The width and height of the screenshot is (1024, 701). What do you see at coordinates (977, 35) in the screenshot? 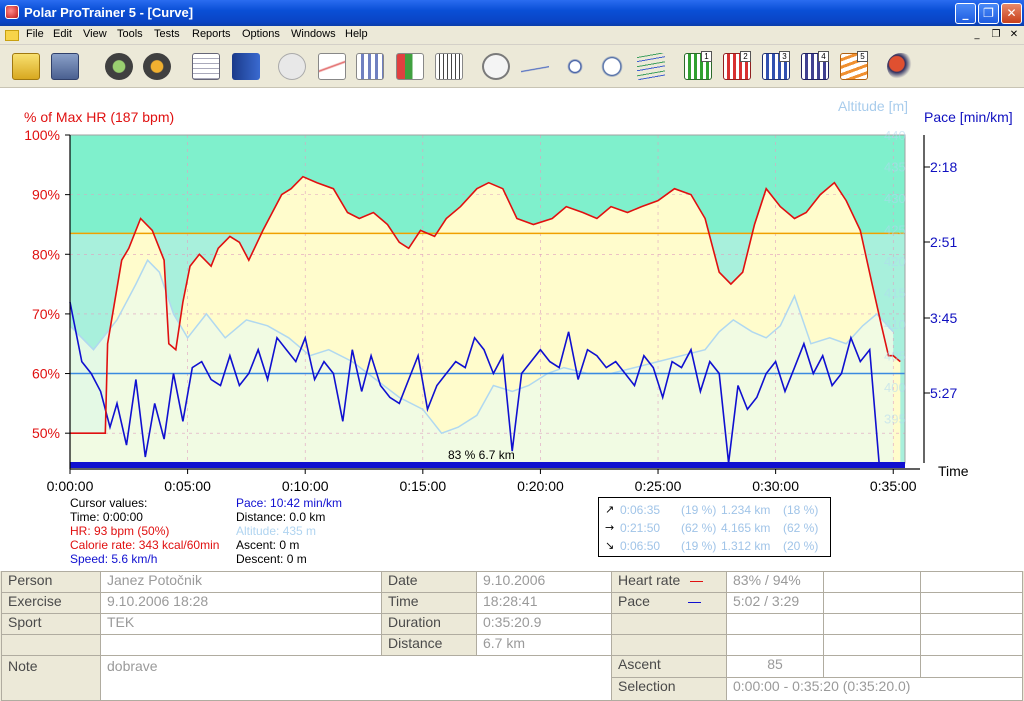
I see `mdi-minimize-button: _` at bounding box center [977, 35].